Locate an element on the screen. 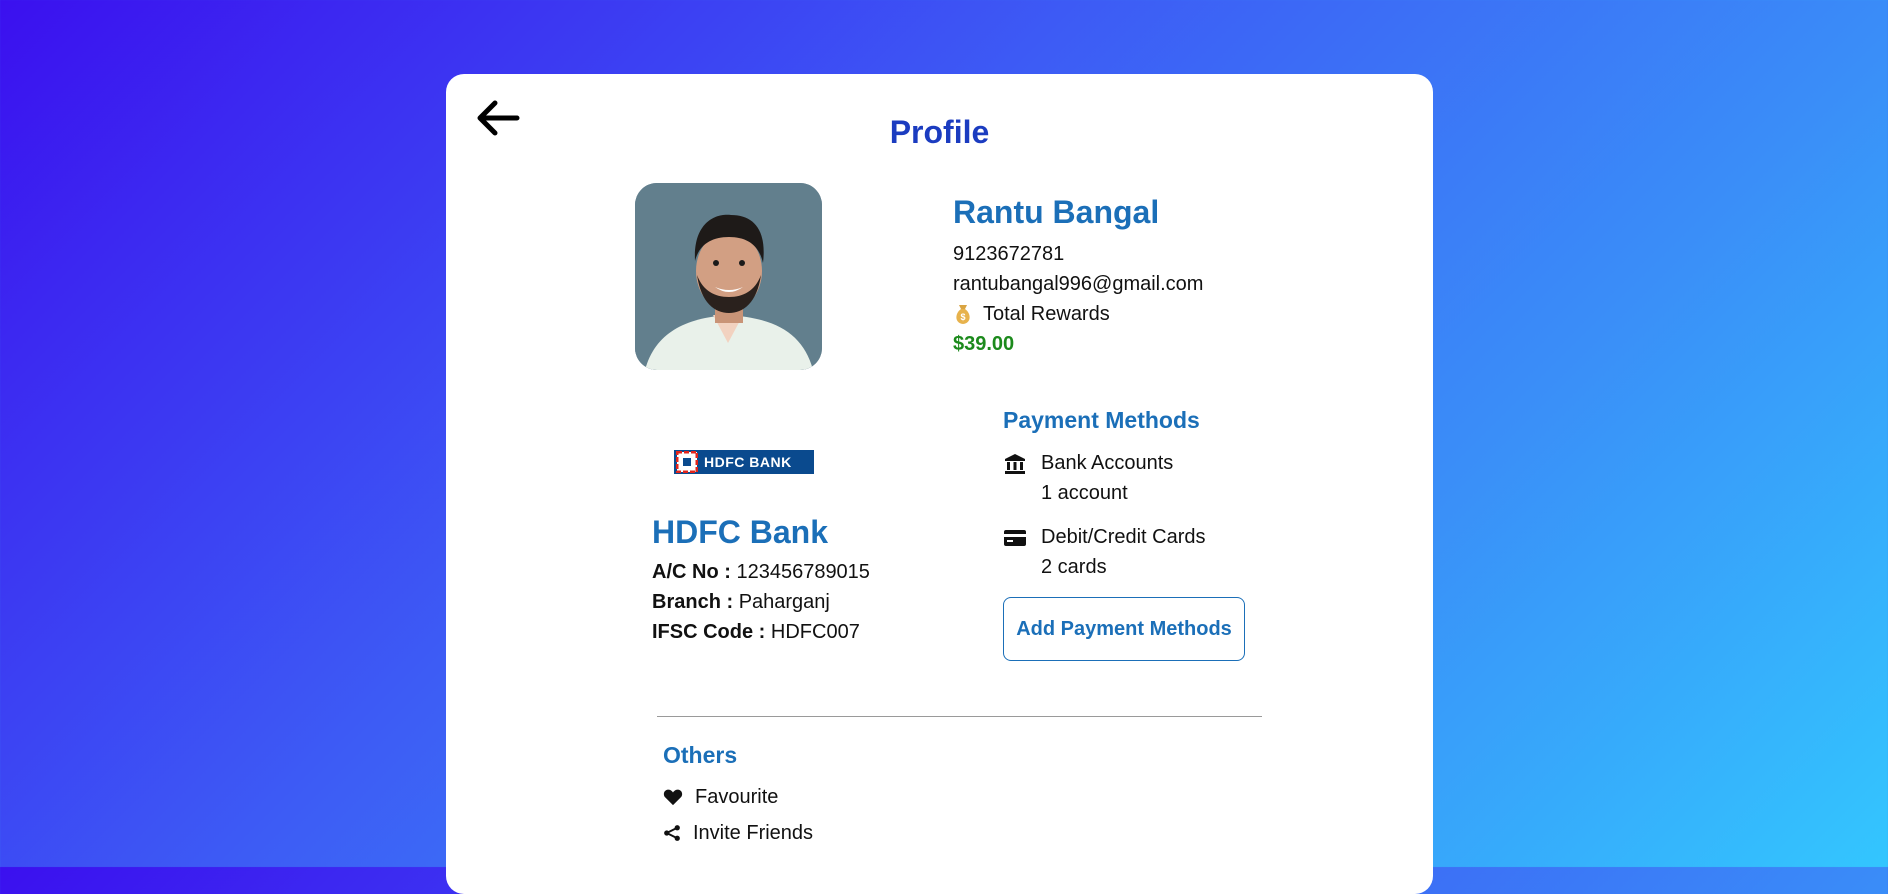  favourite-item: Favourite is located at coordinates (738, 797).